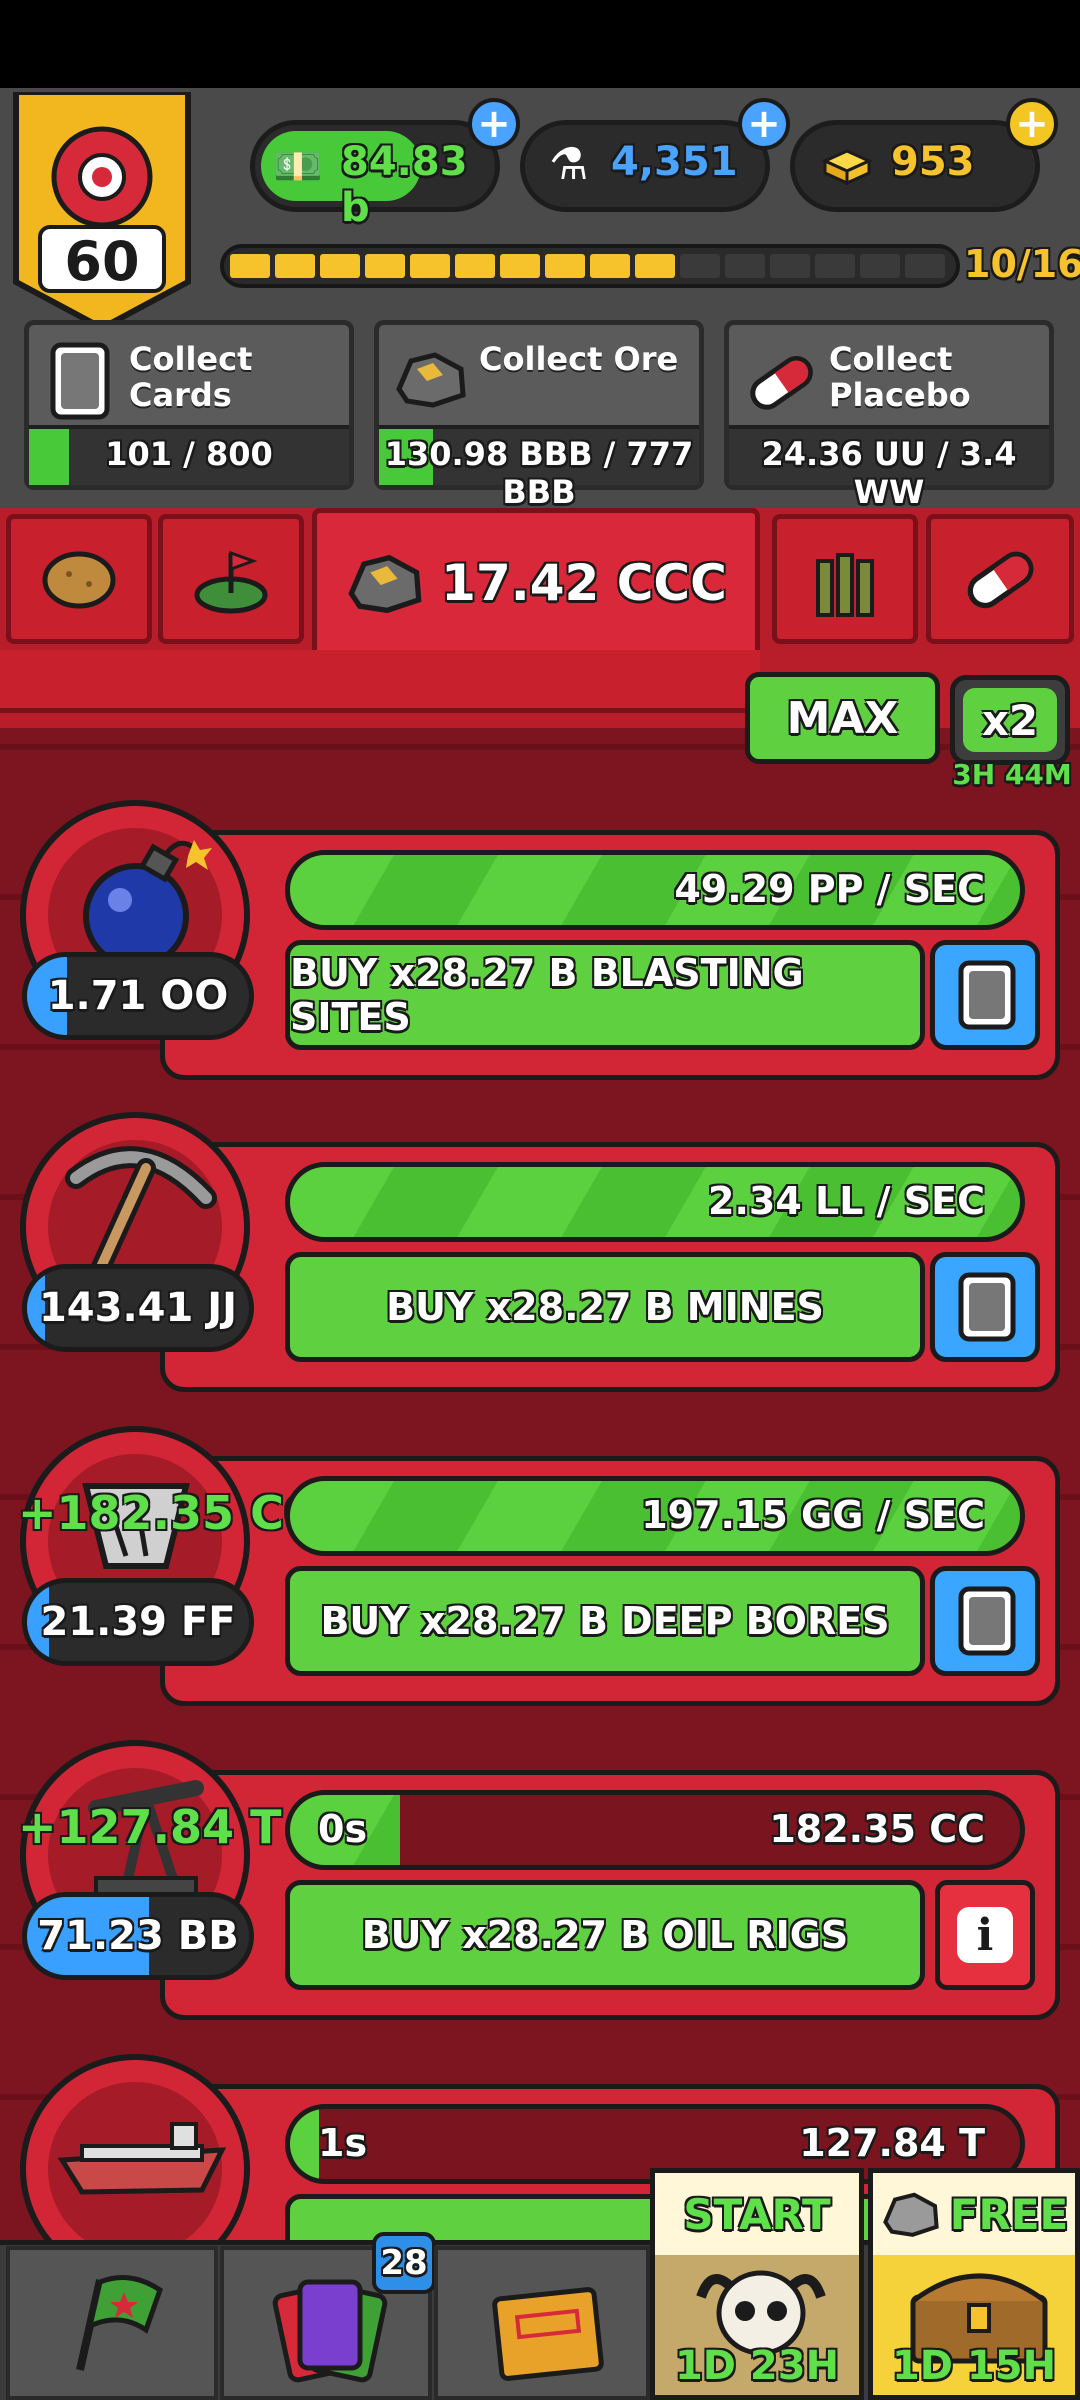 This screenshot has height=2400, width=1080. I want to click on tab-underline, so click(380, 681).